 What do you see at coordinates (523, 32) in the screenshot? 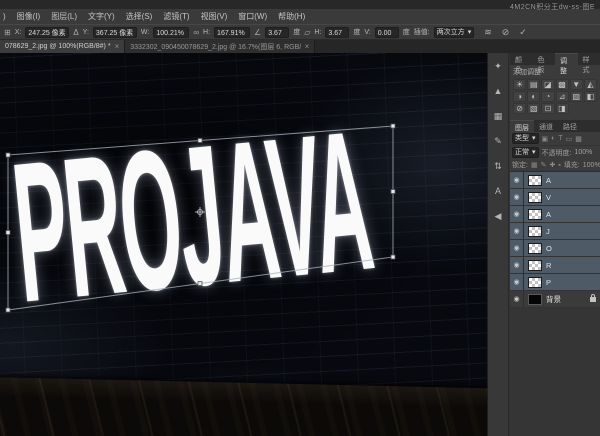
I see `commit-transform-button: ✓` at bounding box center [523, 32].